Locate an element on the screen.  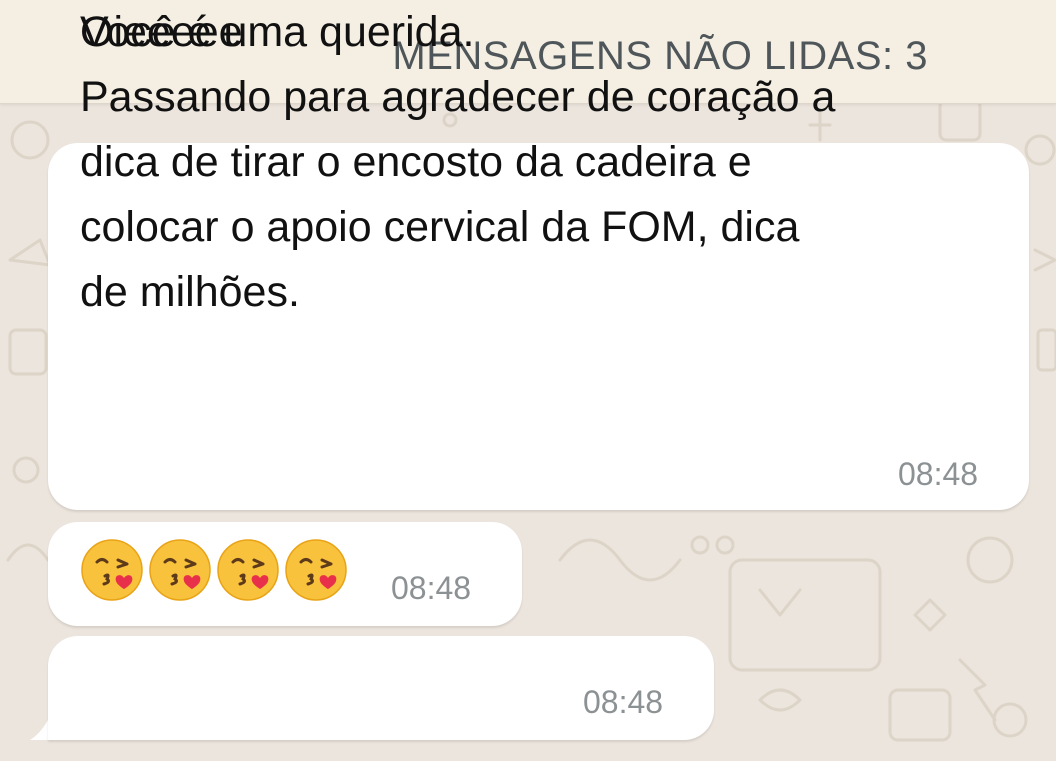
message-line: dica de tirar o encosto da cadeira e is located at coordinates (416, 162).